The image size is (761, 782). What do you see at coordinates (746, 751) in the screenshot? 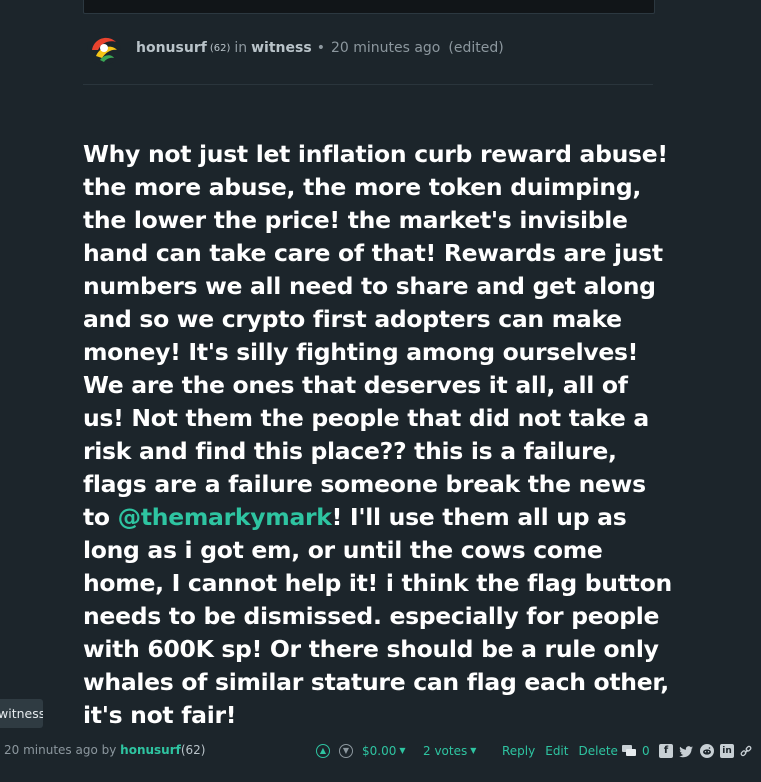
I see `link-icon` at bounding box center [746, 751].